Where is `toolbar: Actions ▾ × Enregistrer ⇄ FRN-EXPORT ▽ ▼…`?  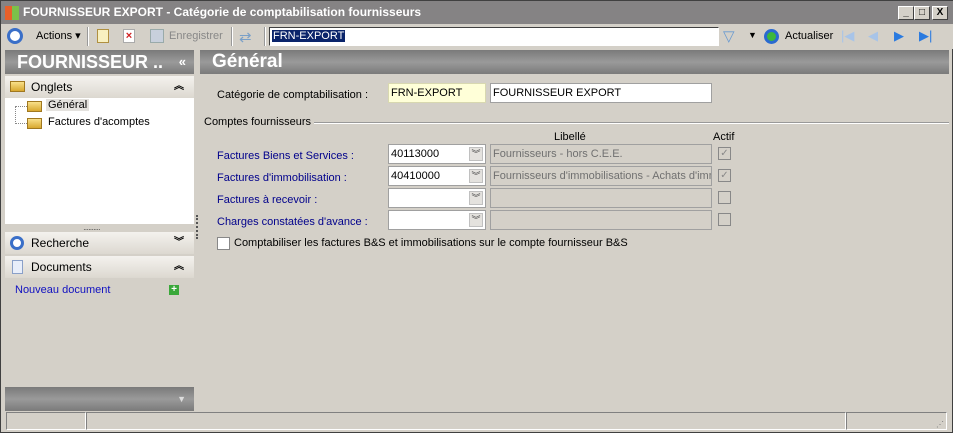 toolbar: Actions ▾ × Enregistrer ⇄ FRN-EXPORT ▽ ▼… is located at coordinates (477, 36).